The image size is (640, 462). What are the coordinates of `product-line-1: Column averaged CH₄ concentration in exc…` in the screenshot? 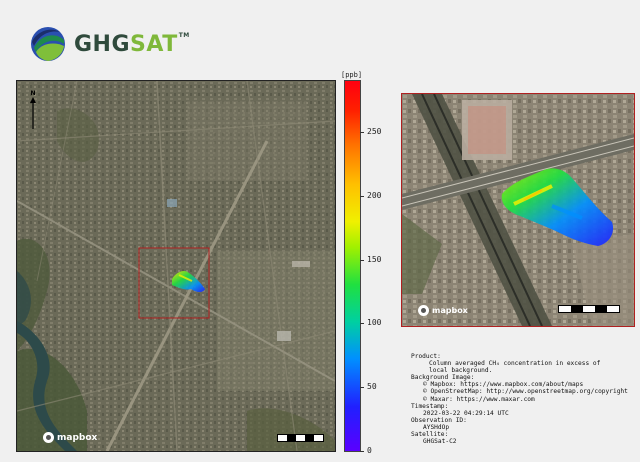 It's located at (515, 364).